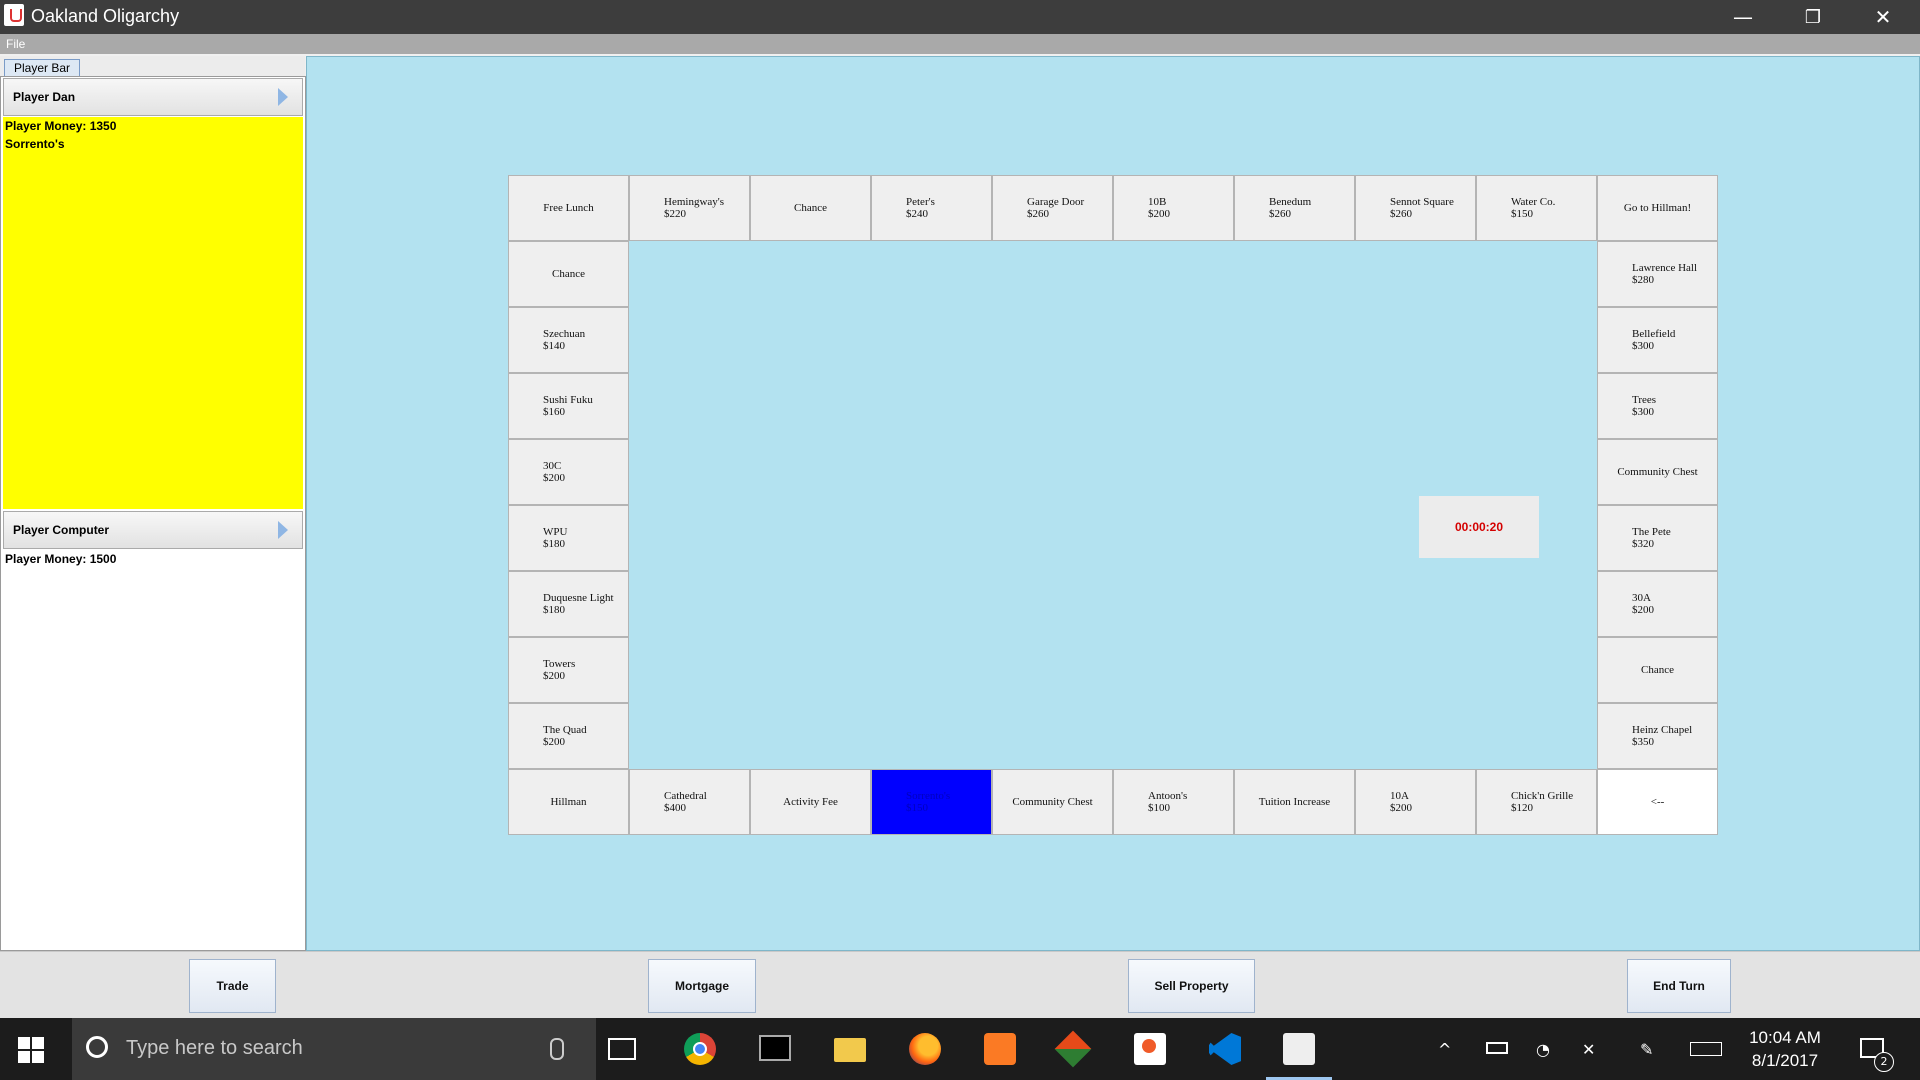  Describe the element at coordinates (578, 598) in the screenshot. I see `space-name: Duquesne Light` at that location.